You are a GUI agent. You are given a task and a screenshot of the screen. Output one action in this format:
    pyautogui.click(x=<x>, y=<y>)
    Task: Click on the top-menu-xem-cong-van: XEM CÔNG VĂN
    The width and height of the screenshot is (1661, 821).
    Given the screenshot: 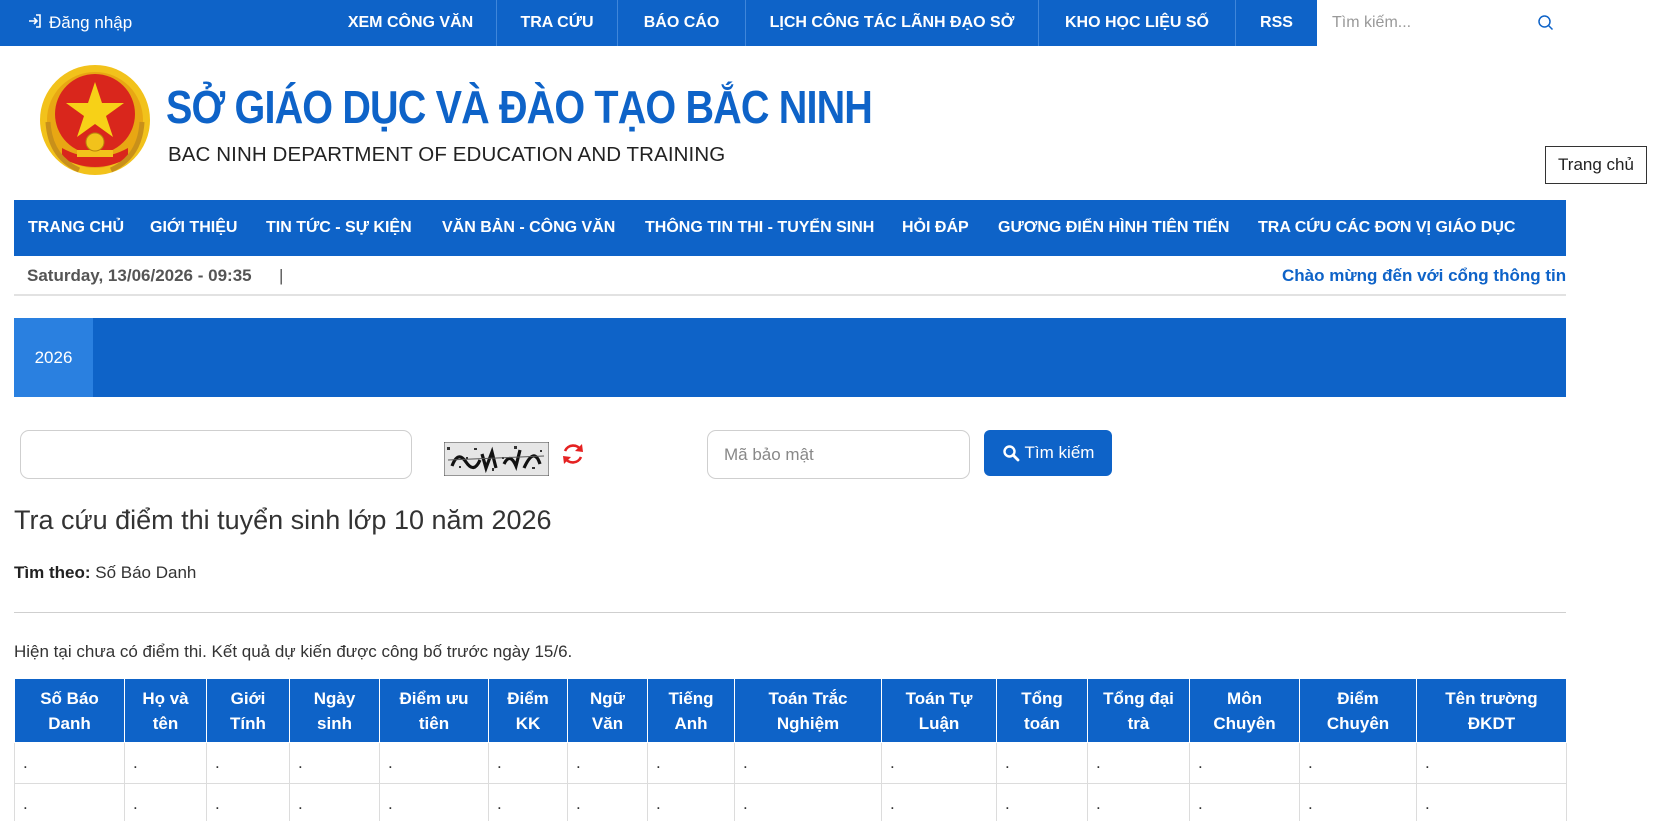 What is the action you would take?
    pyautogui.click(x=411, y=23)
    